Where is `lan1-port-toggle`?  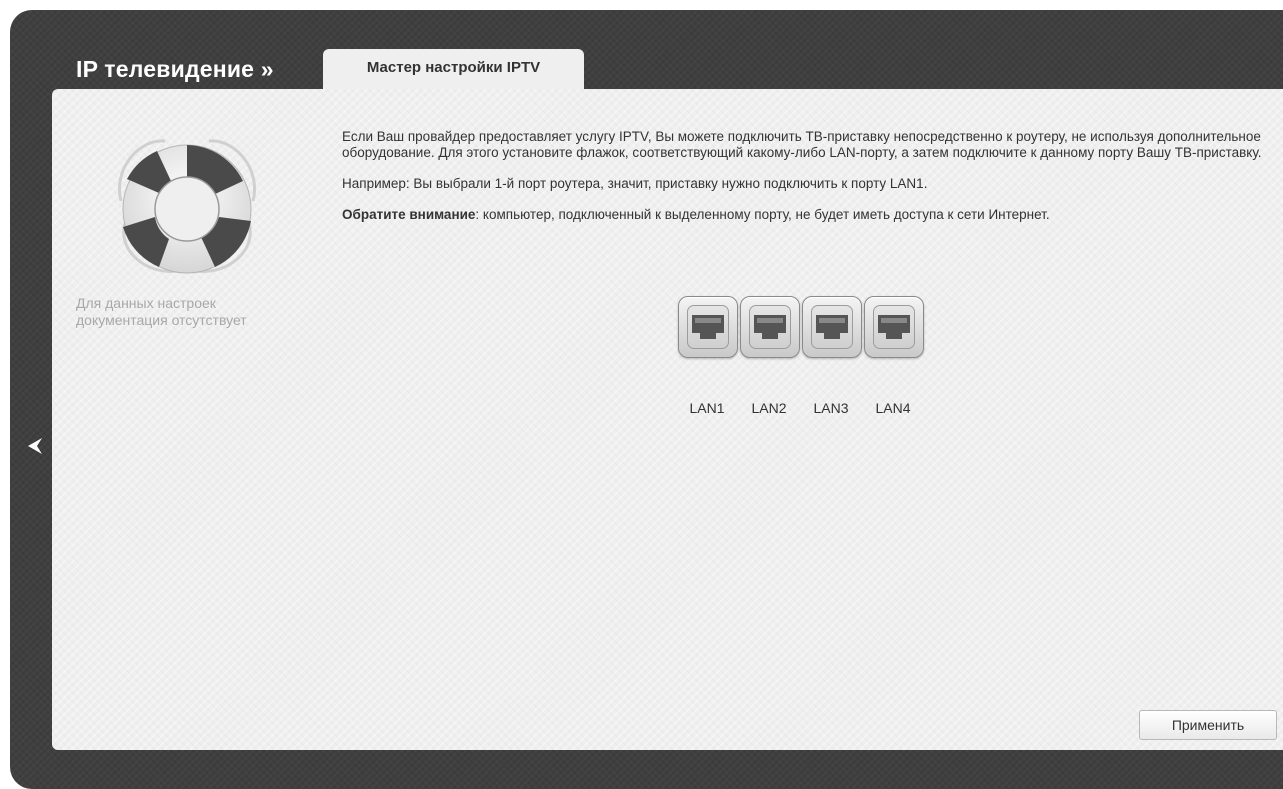
lan1-port-toggle is located at coordinates (708, 327).